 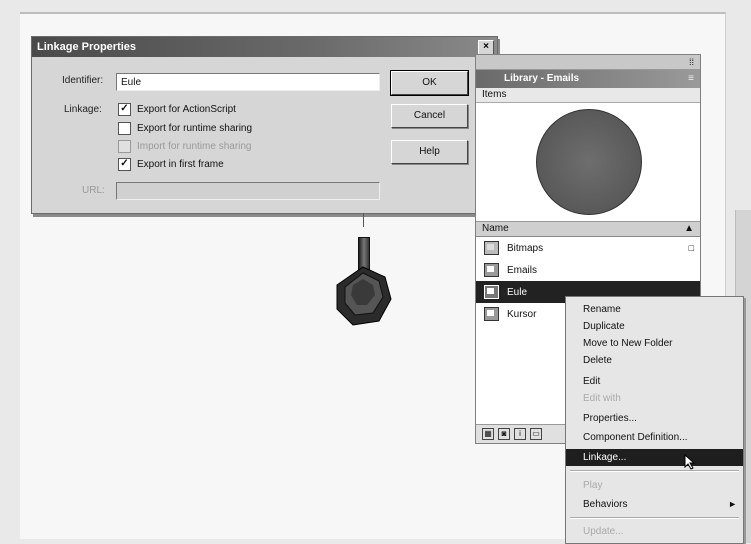 What do you see at coordinates (264, 47) in the screenshot?
I see `dialog-titlebar: Linkage Properties ×` at bounding box center [264, 47].